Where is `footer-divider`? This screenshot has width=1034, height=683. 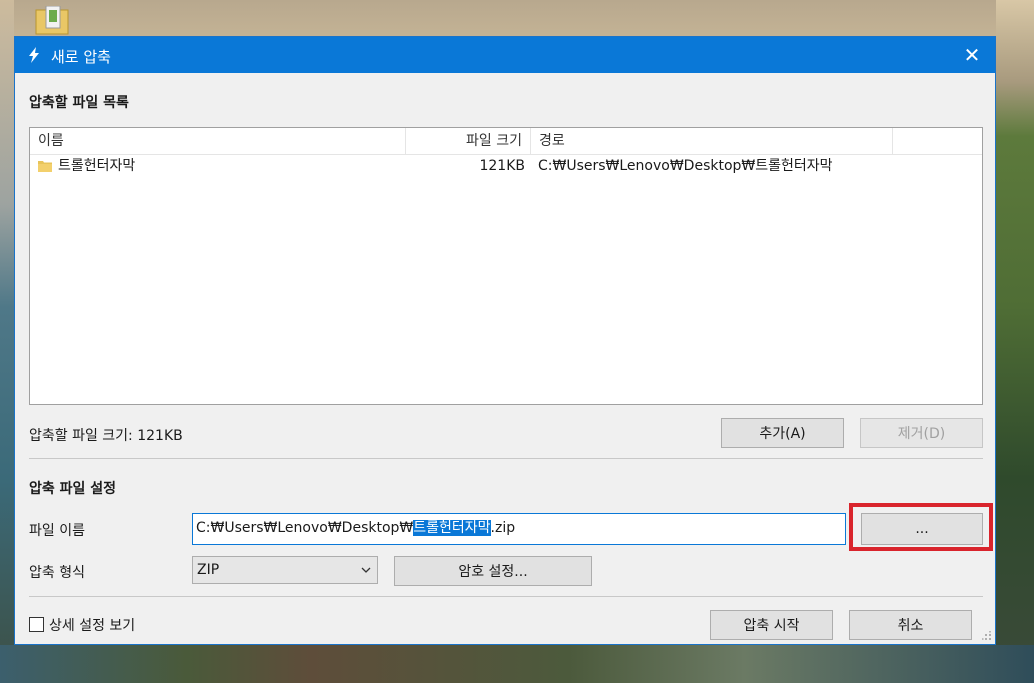
footer-divider is located at coordinates (506, 596).